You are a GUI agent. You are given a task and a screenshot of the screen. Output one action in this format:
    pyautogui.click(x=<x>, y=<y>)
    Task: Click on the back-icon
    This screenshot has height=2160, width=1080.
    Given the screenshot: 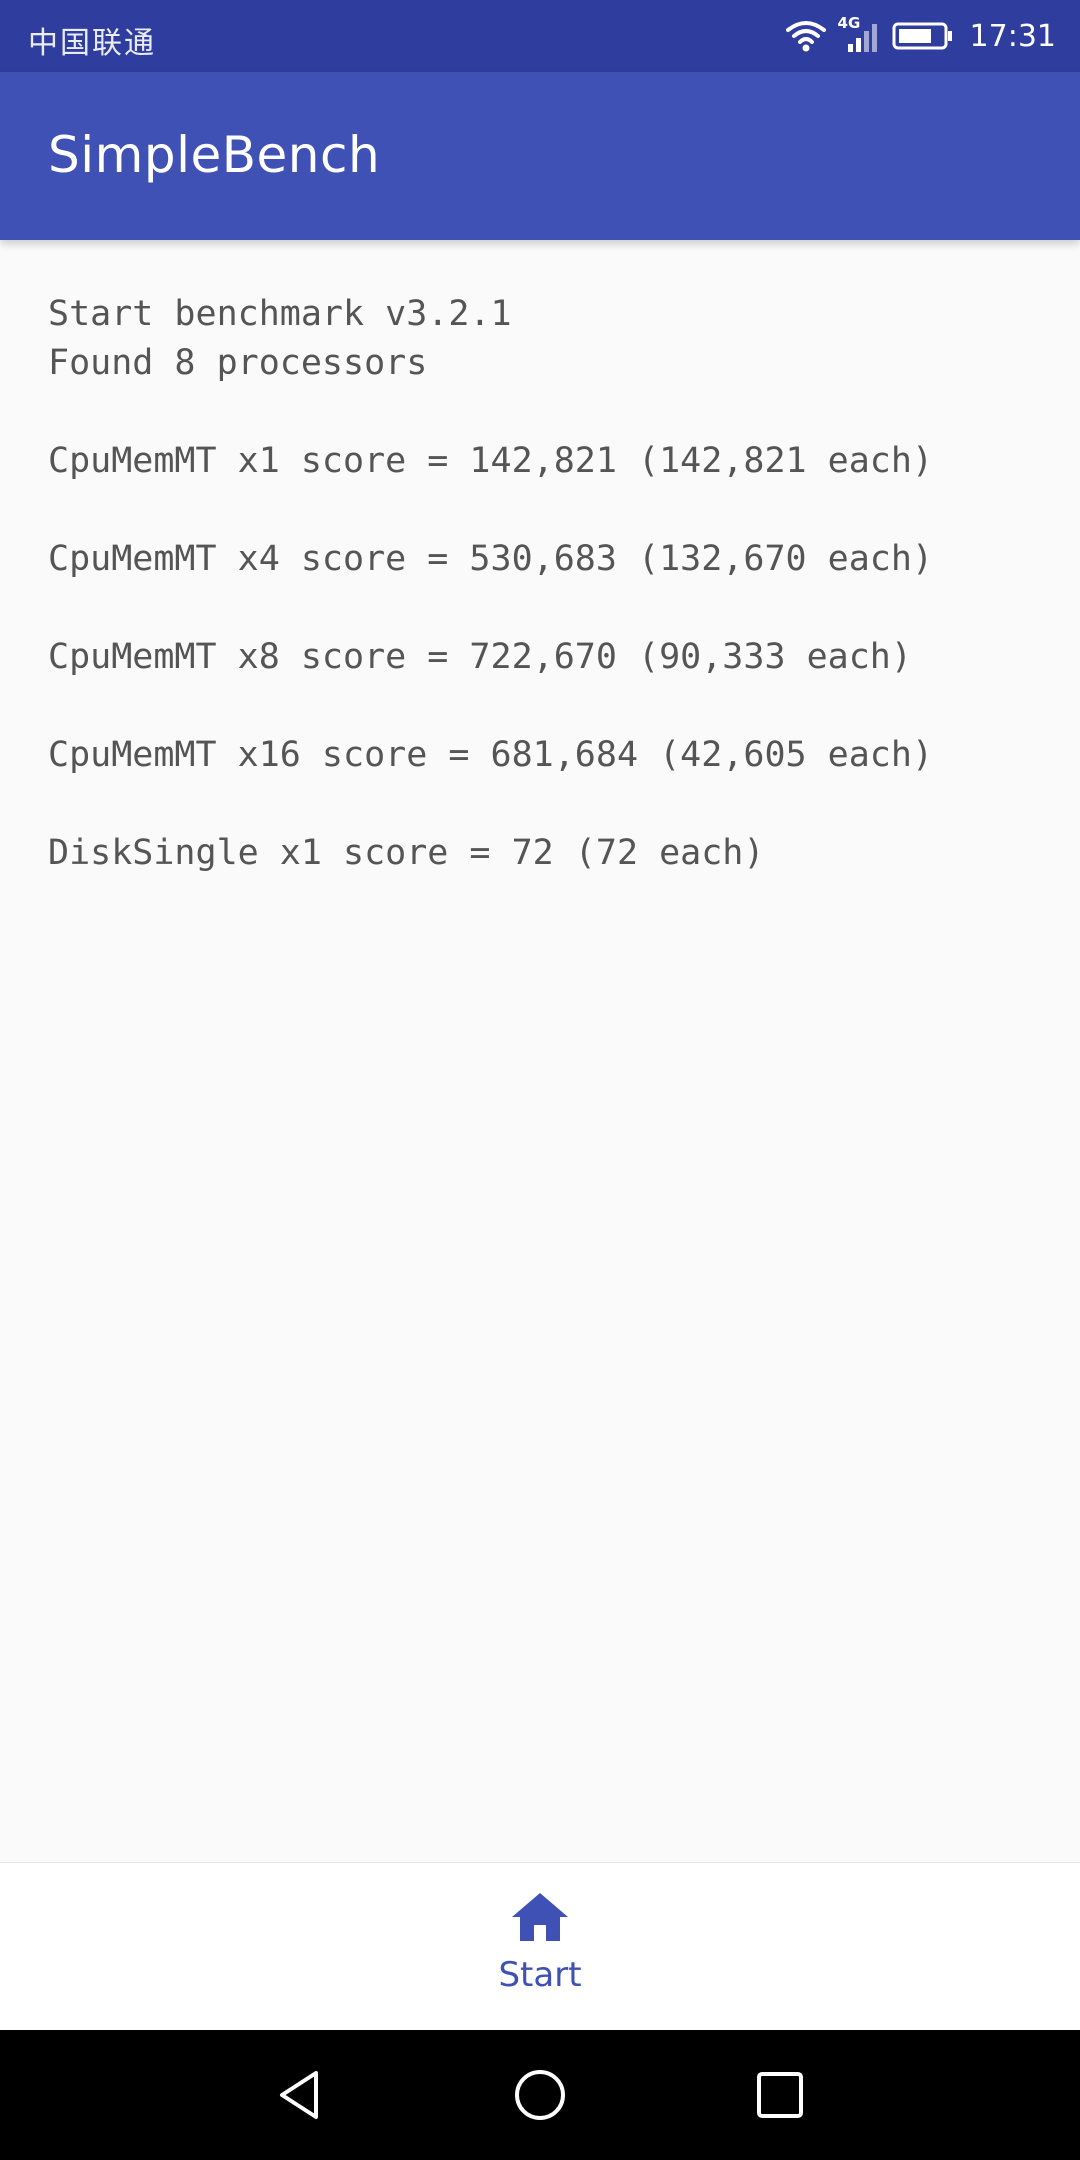 What is the action you would take?
    pyautogui.click(x=300, y=2095)
    